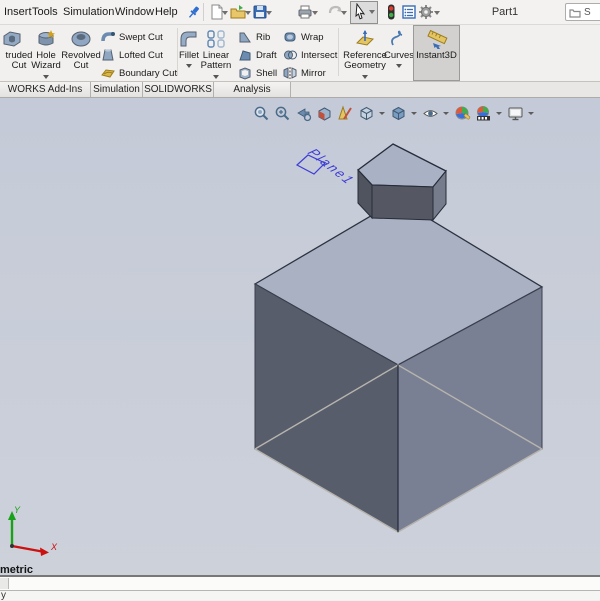  What do you see at coordinates (290, 55) in the screenshot?
I see `intersect-icon` at bounding box center [290, 55].